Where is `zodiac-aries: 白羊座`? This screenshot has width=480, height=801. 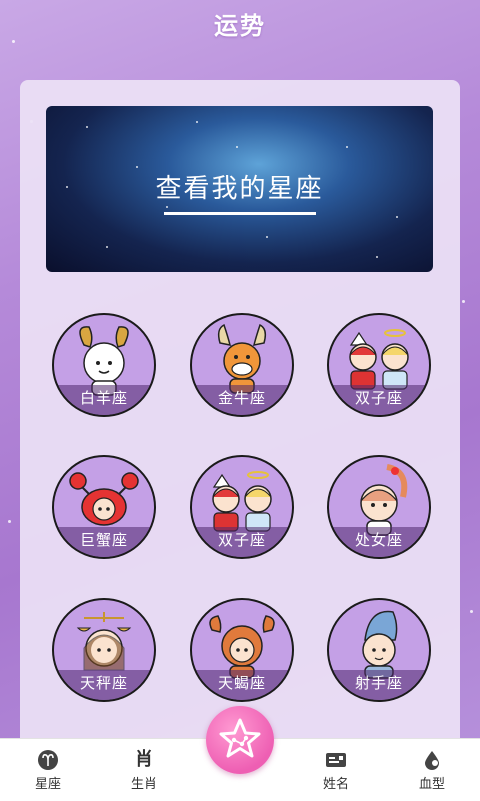
zodiac-aries: 白羊座 is located at coordinates (104, 365).